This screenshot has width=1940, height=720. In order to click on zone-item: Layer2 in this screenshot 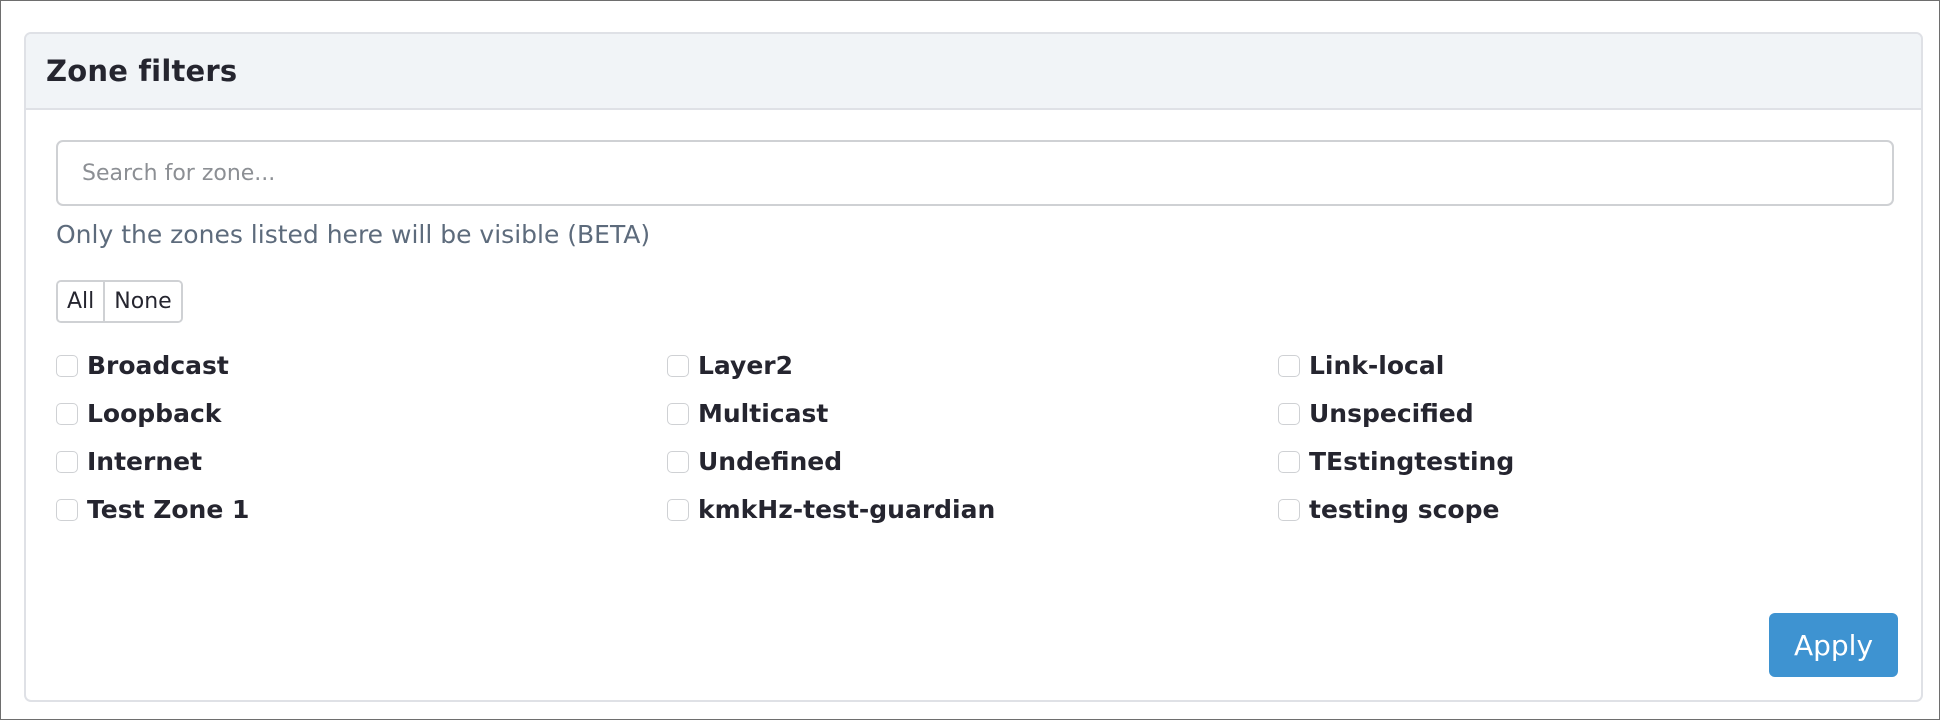, I will do `click(972, 365)`.